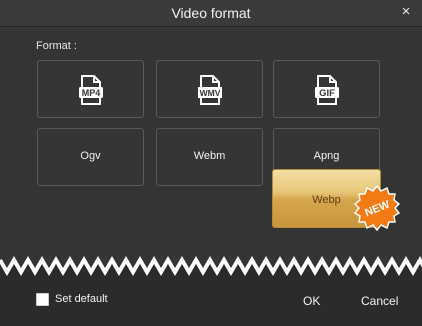 This screenshot has width=422, height=326. I want to click on mp4-file-icon: MP4, so click(91, 90).